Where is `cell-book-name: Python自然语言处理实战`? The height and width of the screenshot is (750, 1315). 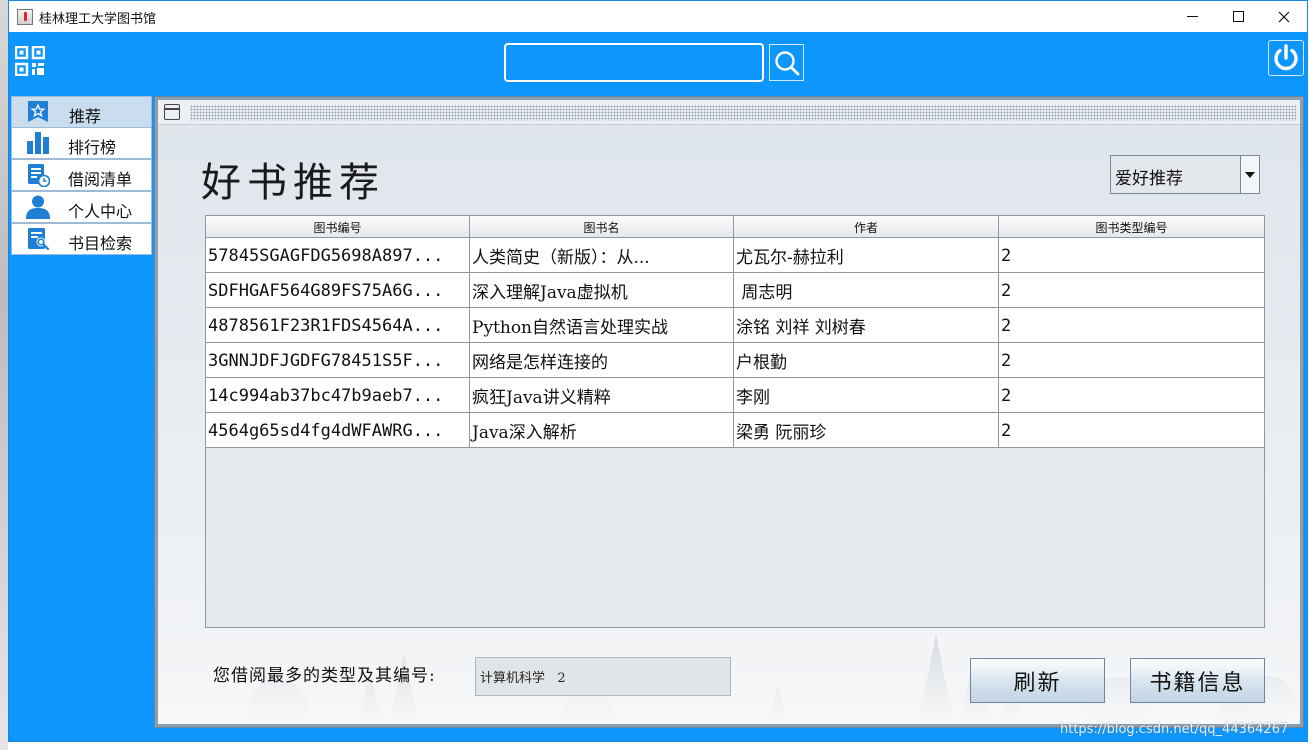
cell-book-name: Python自然语言处理实战 is located at coordinates (602, 325).